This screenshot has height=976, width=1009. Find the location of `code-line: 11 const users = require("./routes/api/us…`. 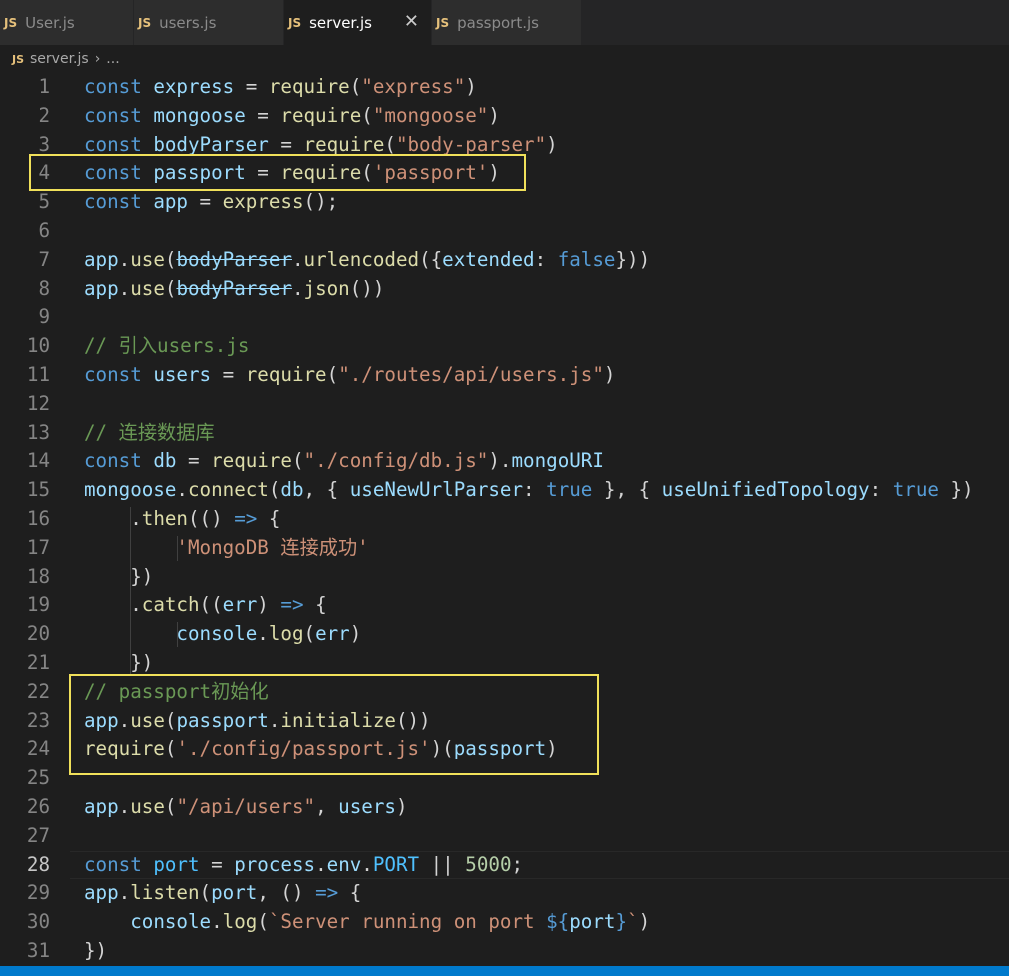

code-line: 11 const users = require("./routes/api/us… is located at coordinates (504, 375).